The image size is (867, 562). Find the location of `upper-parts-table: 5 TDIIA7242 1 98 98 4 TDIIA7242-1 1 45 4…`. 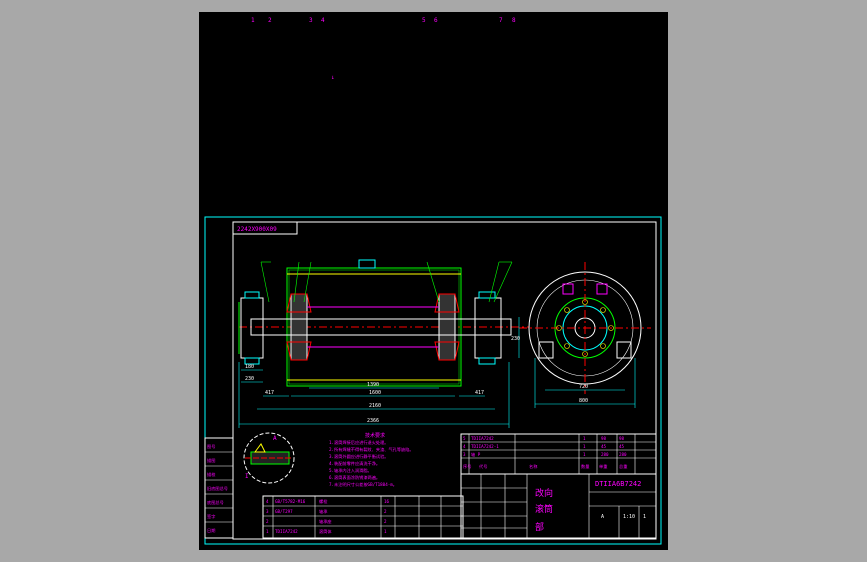

upper-parts-table: 5 TDIIA7242 1 98 98 4 TDIIA7242-1 1 45 4… is located at coordinates (558, 454).